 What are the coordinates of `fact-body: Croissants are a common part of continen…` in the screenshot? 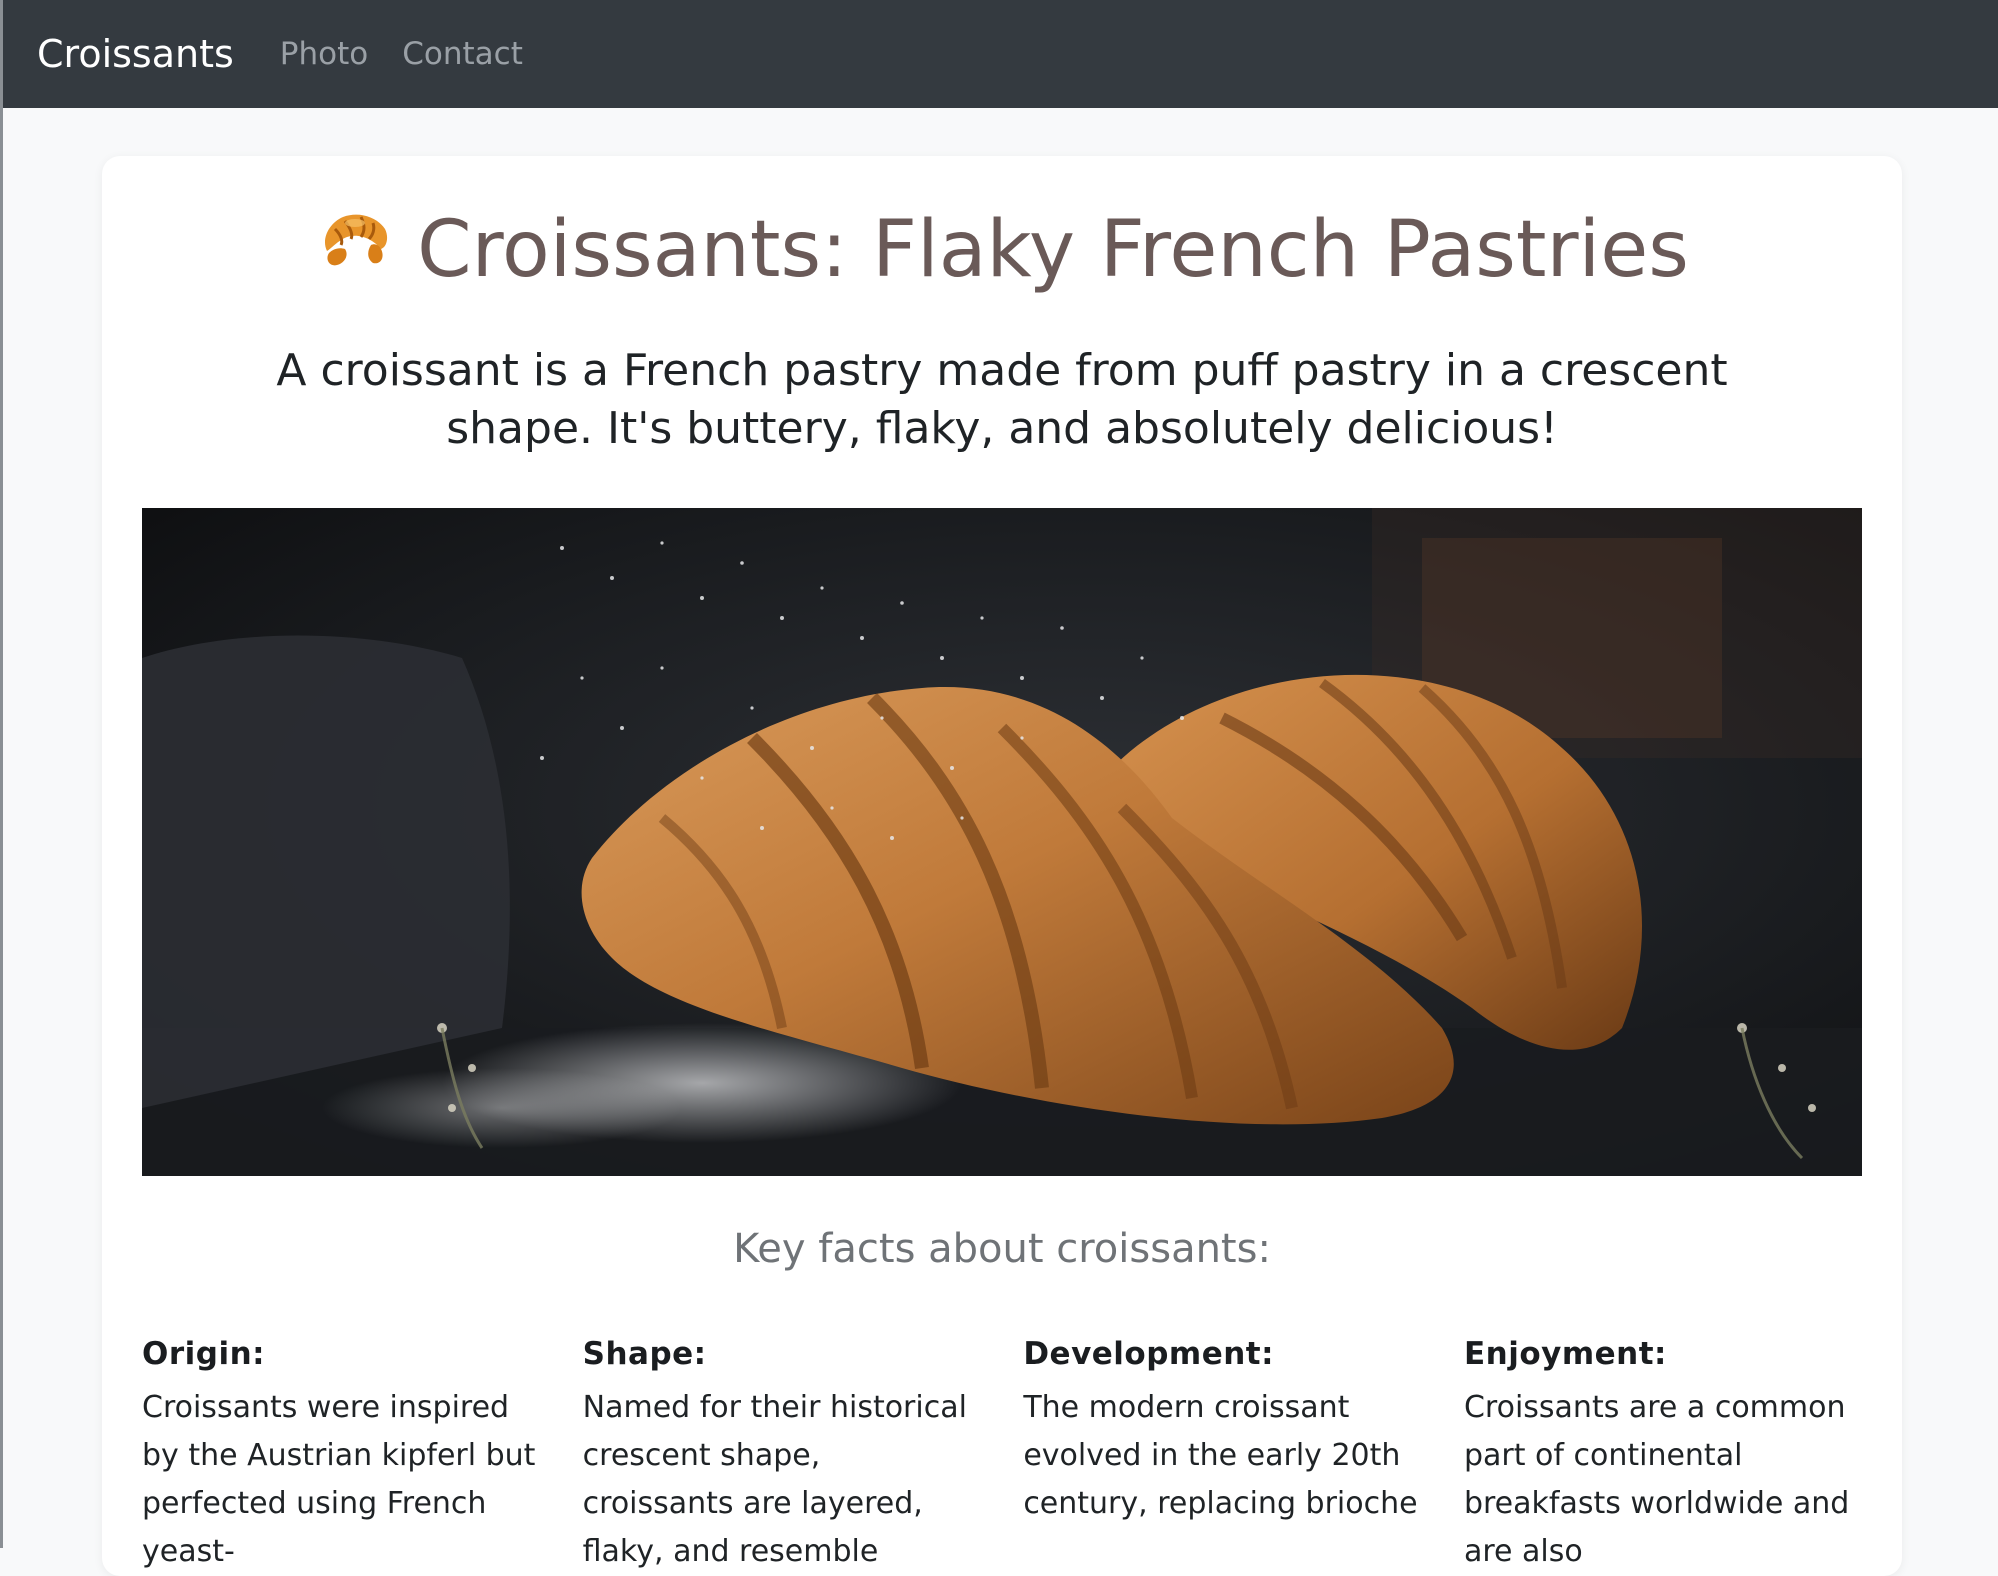 It's located at (1656, 1479).